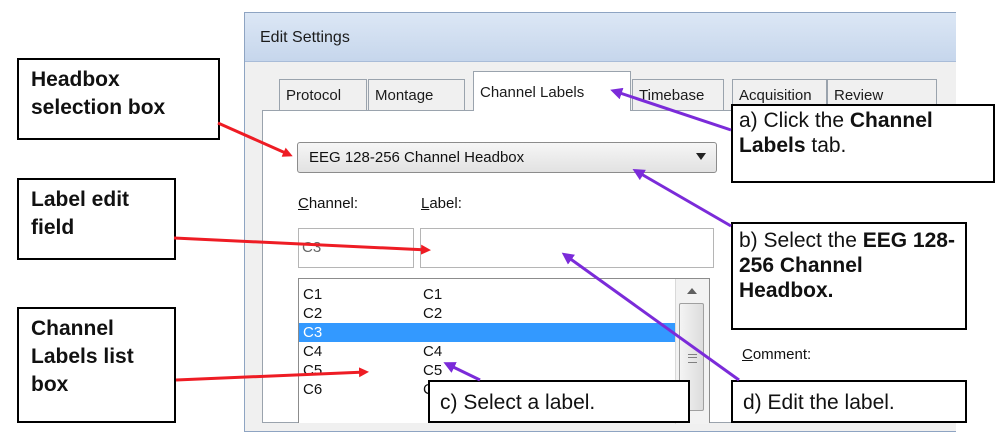 Image resolution: width=995 pixels, height=432 pixels. I want to click on purple-arrow-step-a, so click(671, 109).